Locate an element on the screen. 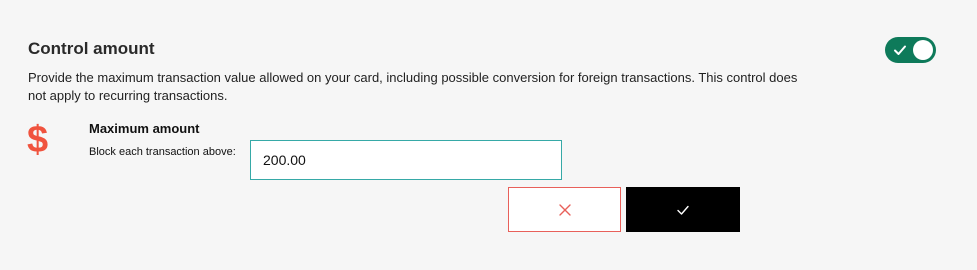 The height and width of the screenshot is (270, 977). close-icon is located at coordinates (564, 209).